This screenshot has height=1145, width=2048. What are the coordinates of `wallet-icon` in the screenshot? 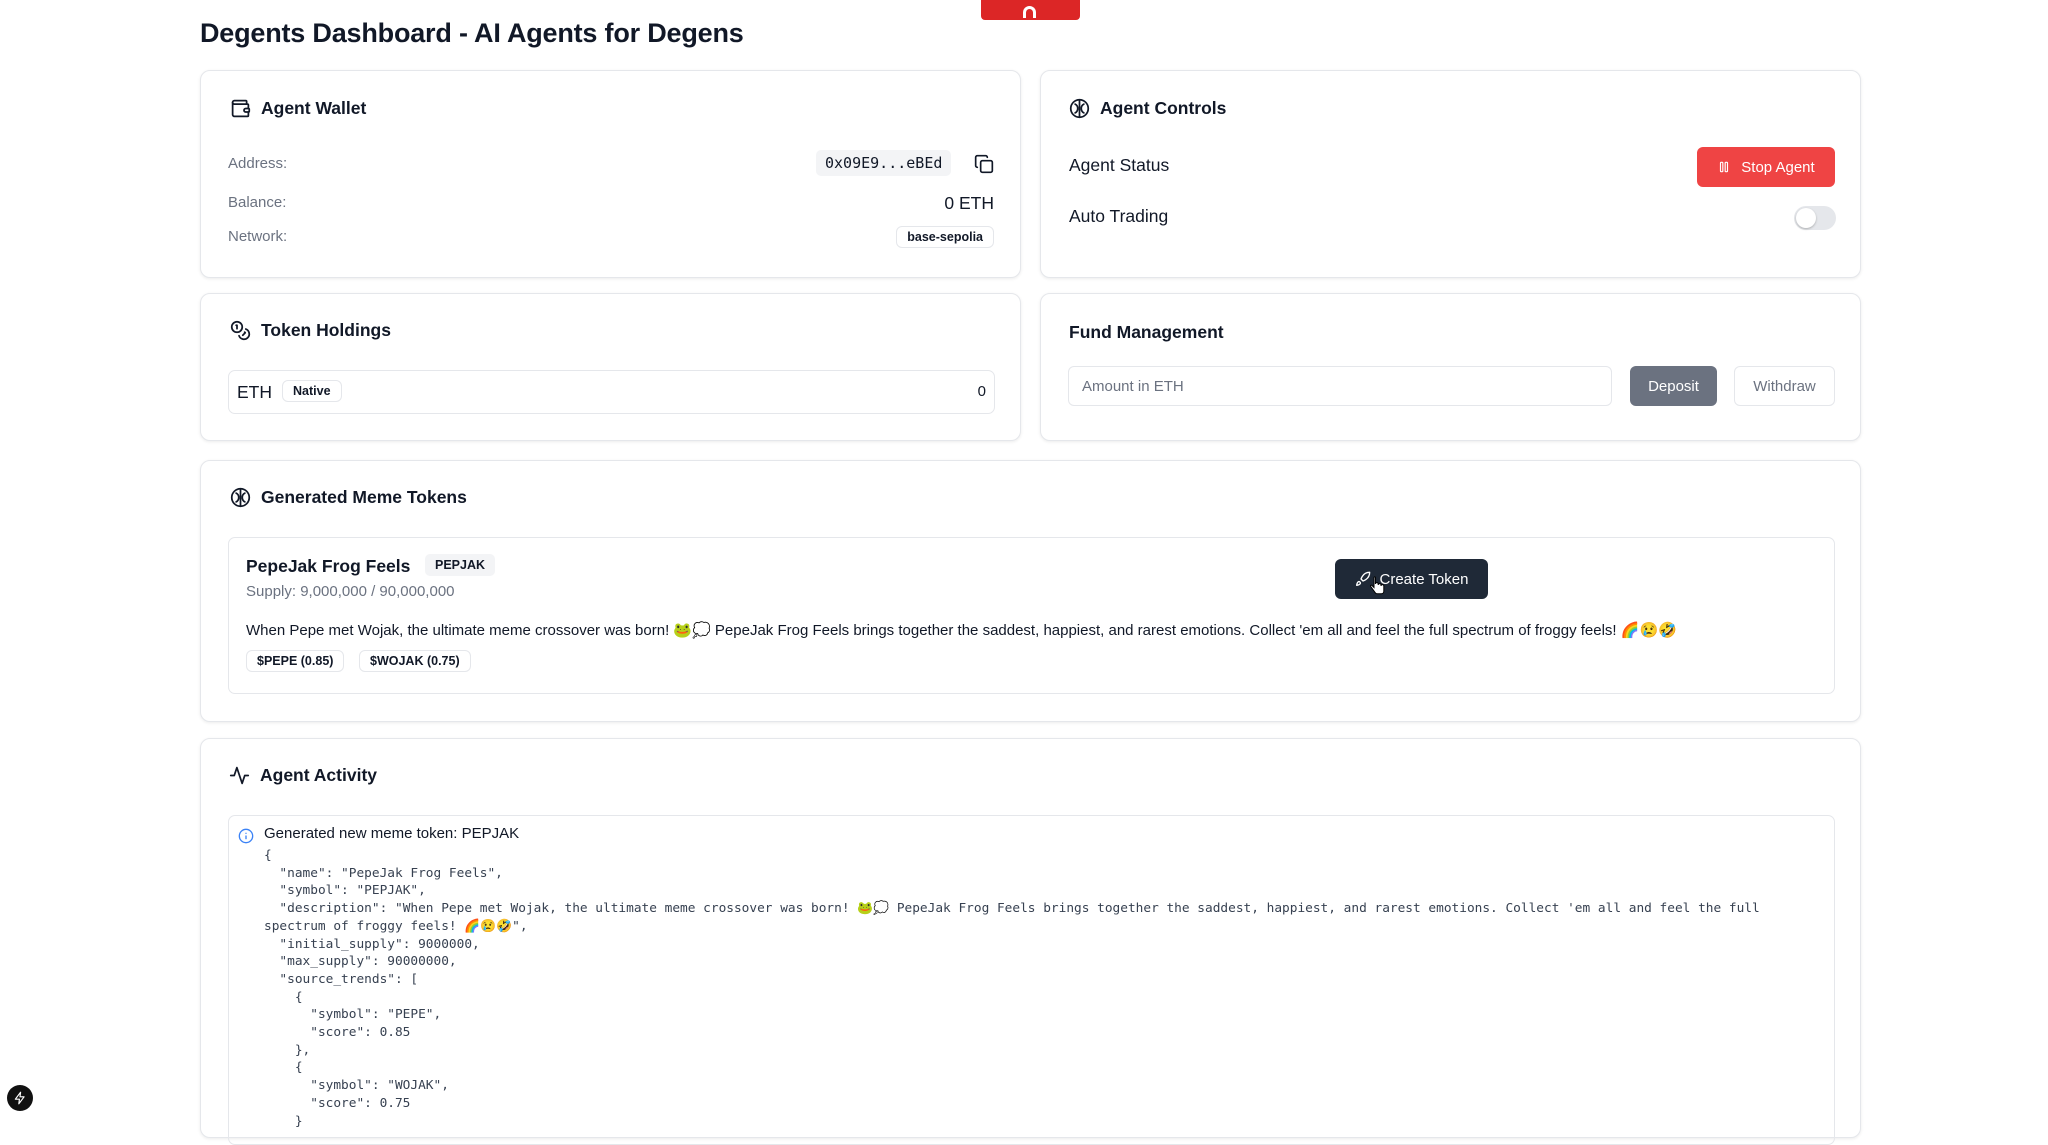 It's located at (241, 108).